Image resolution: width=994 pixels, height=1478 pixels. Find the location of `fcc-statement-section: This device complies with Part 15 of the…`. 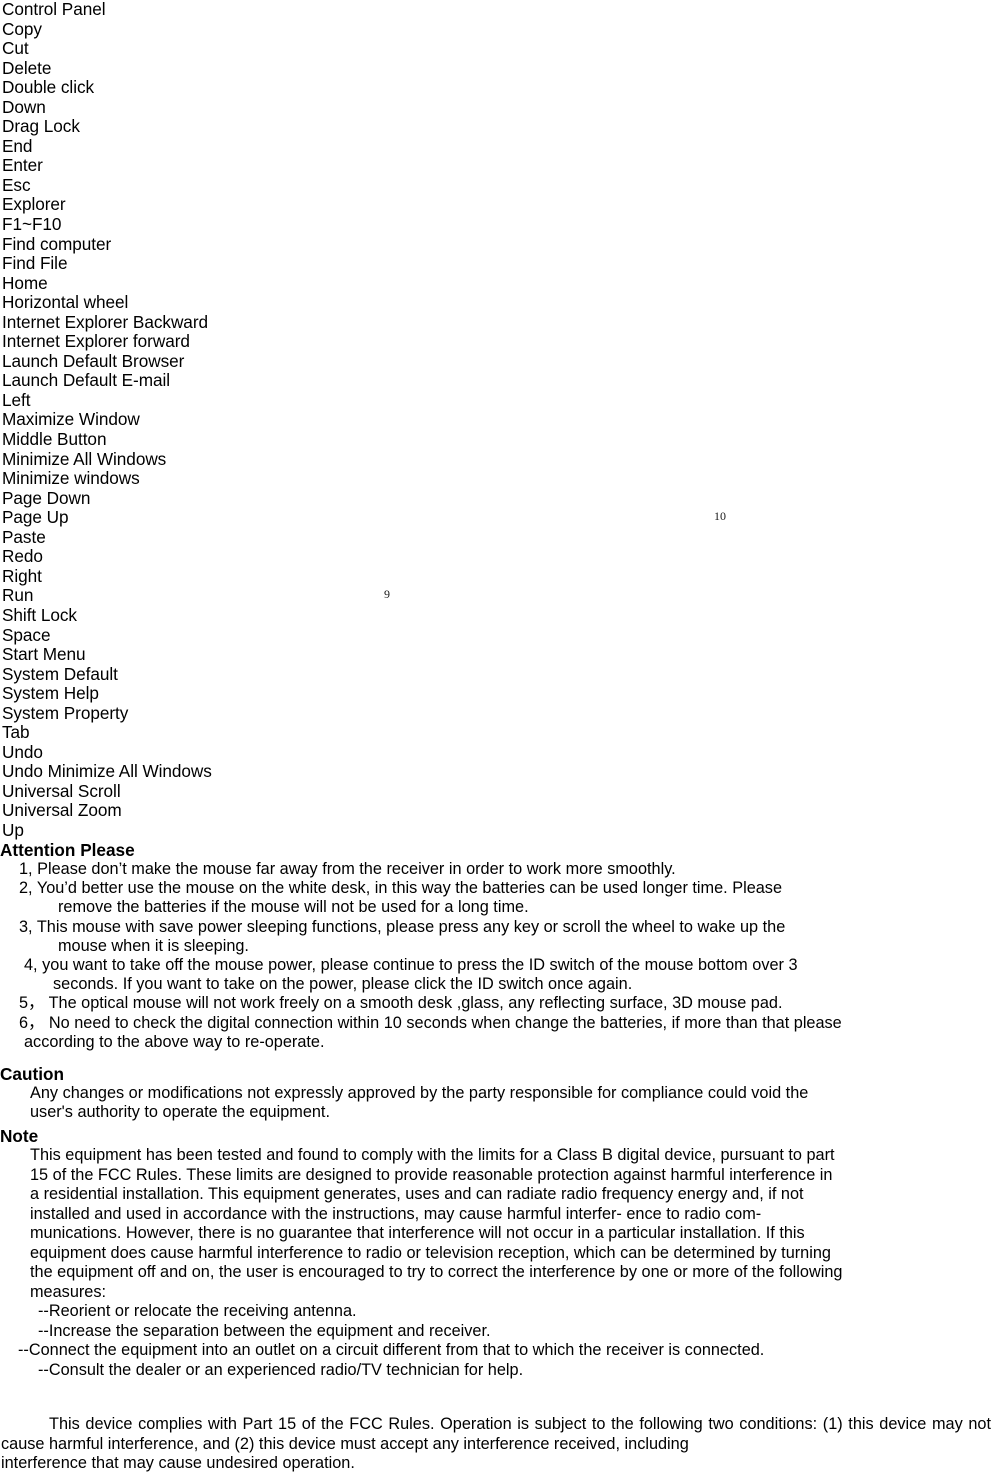

fcc-statement-section: This device complies with Part 15 of the… is located at coordinates (497, 1444).